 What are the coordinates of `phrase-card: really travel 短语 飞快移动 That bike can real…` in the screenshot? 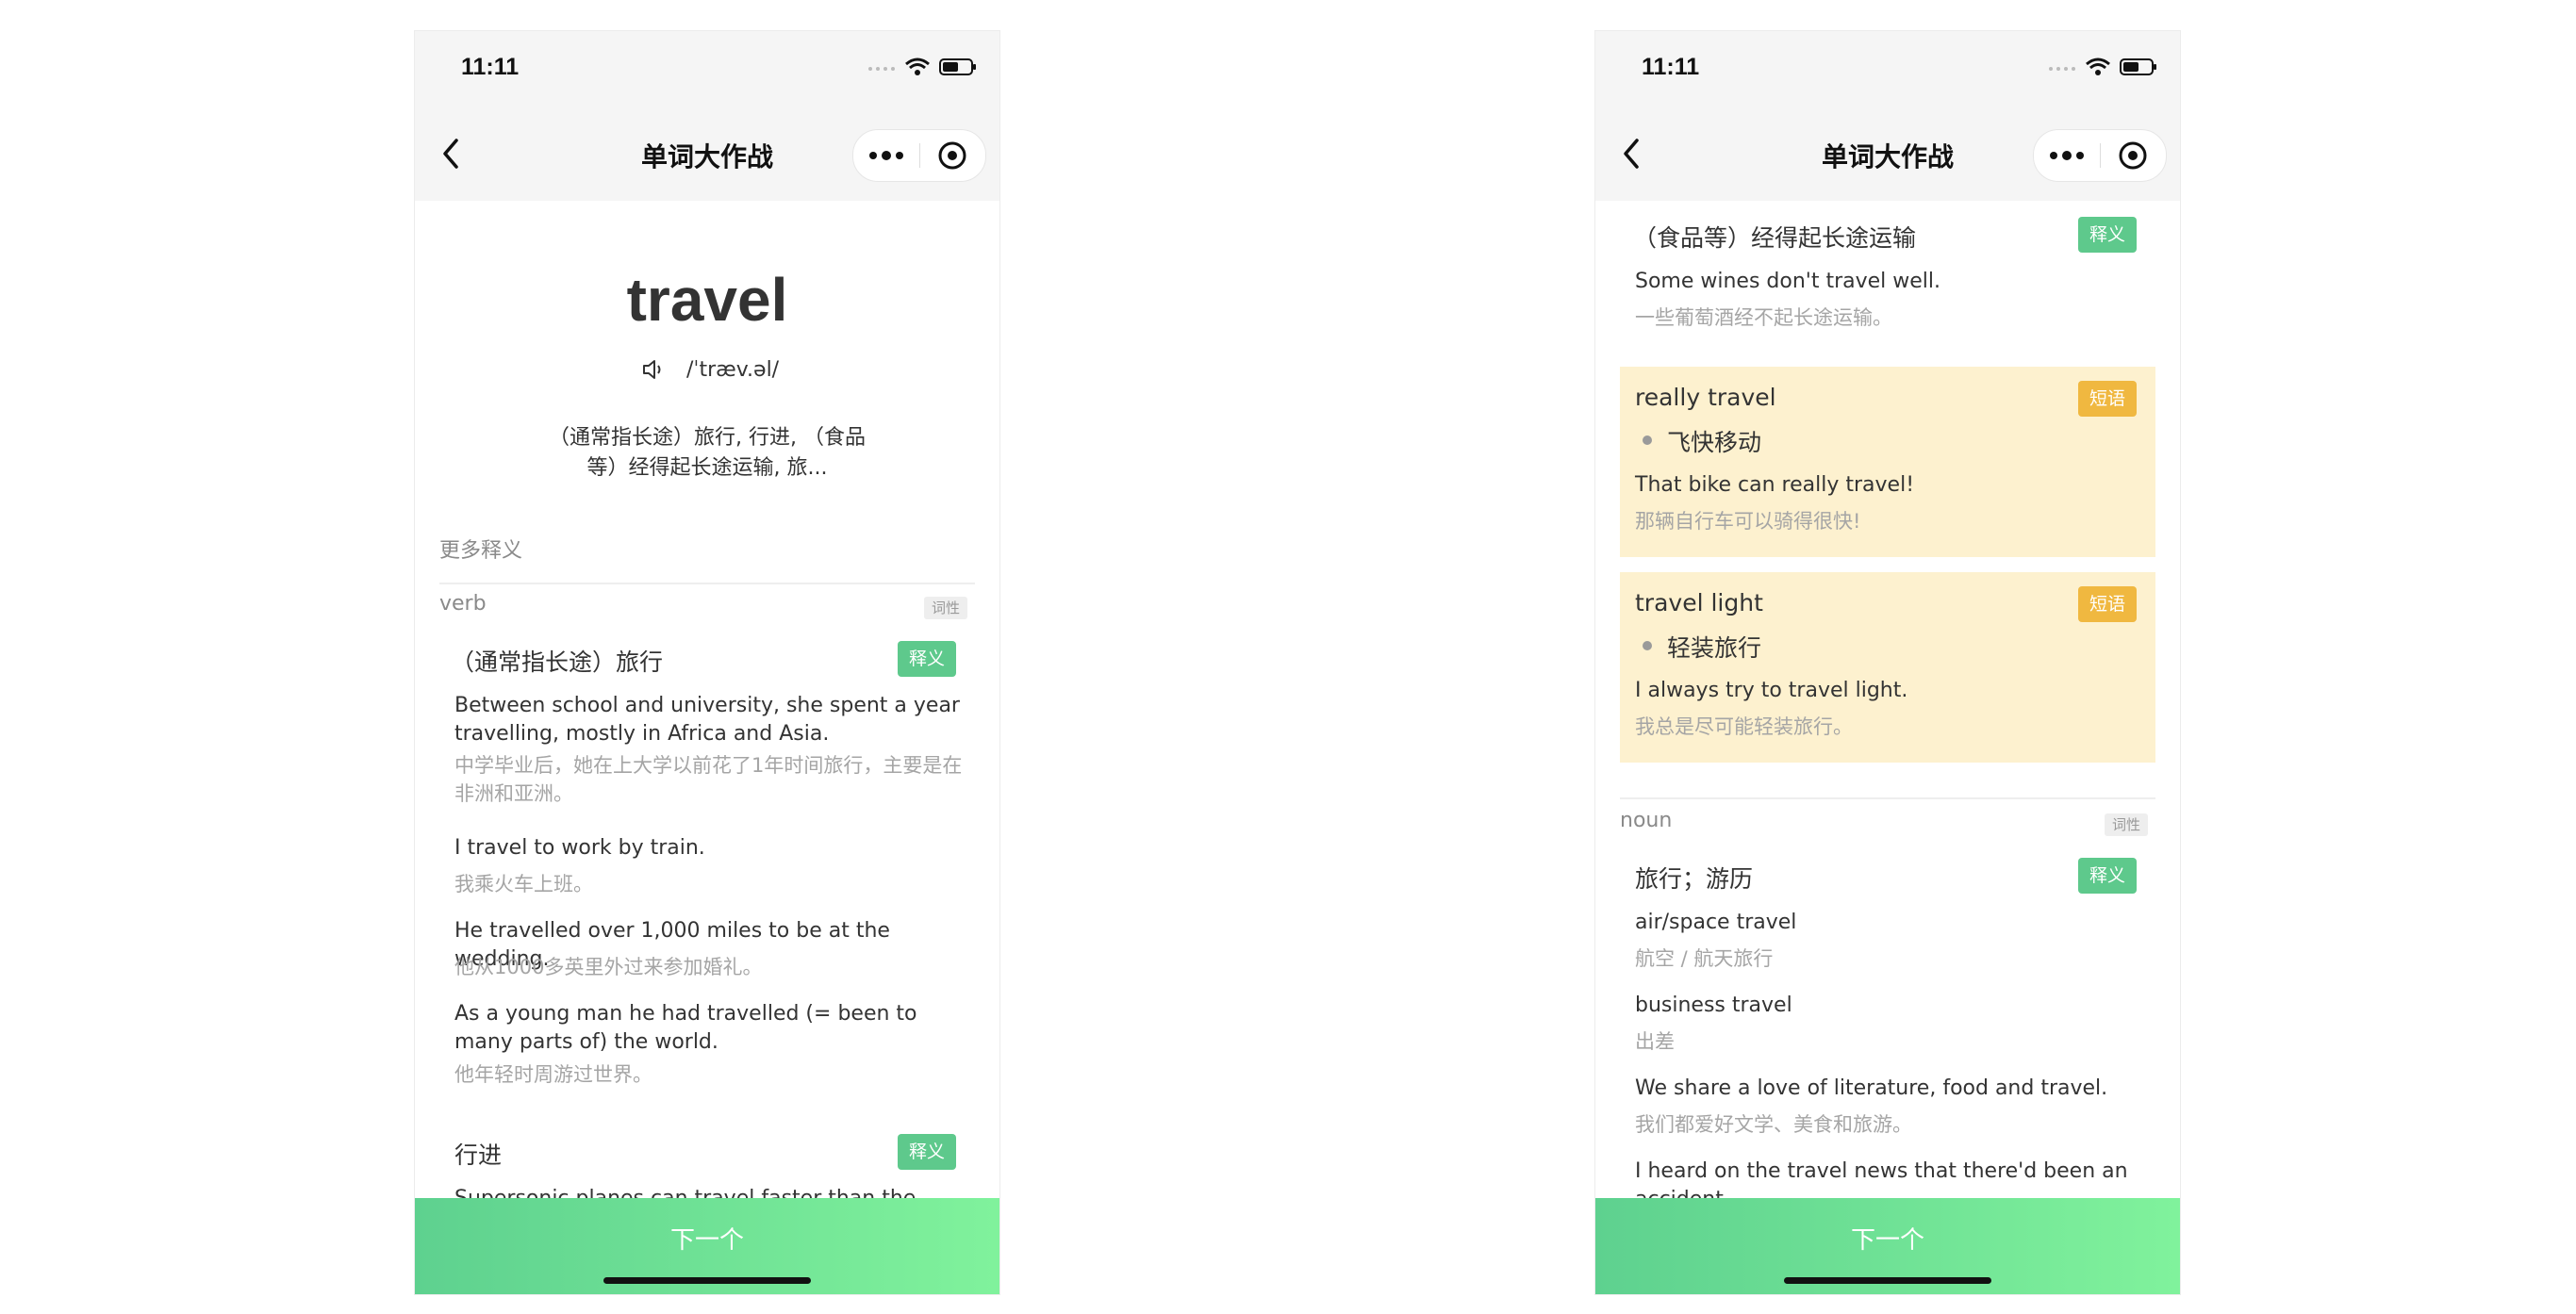 It's located at (1887, 462).